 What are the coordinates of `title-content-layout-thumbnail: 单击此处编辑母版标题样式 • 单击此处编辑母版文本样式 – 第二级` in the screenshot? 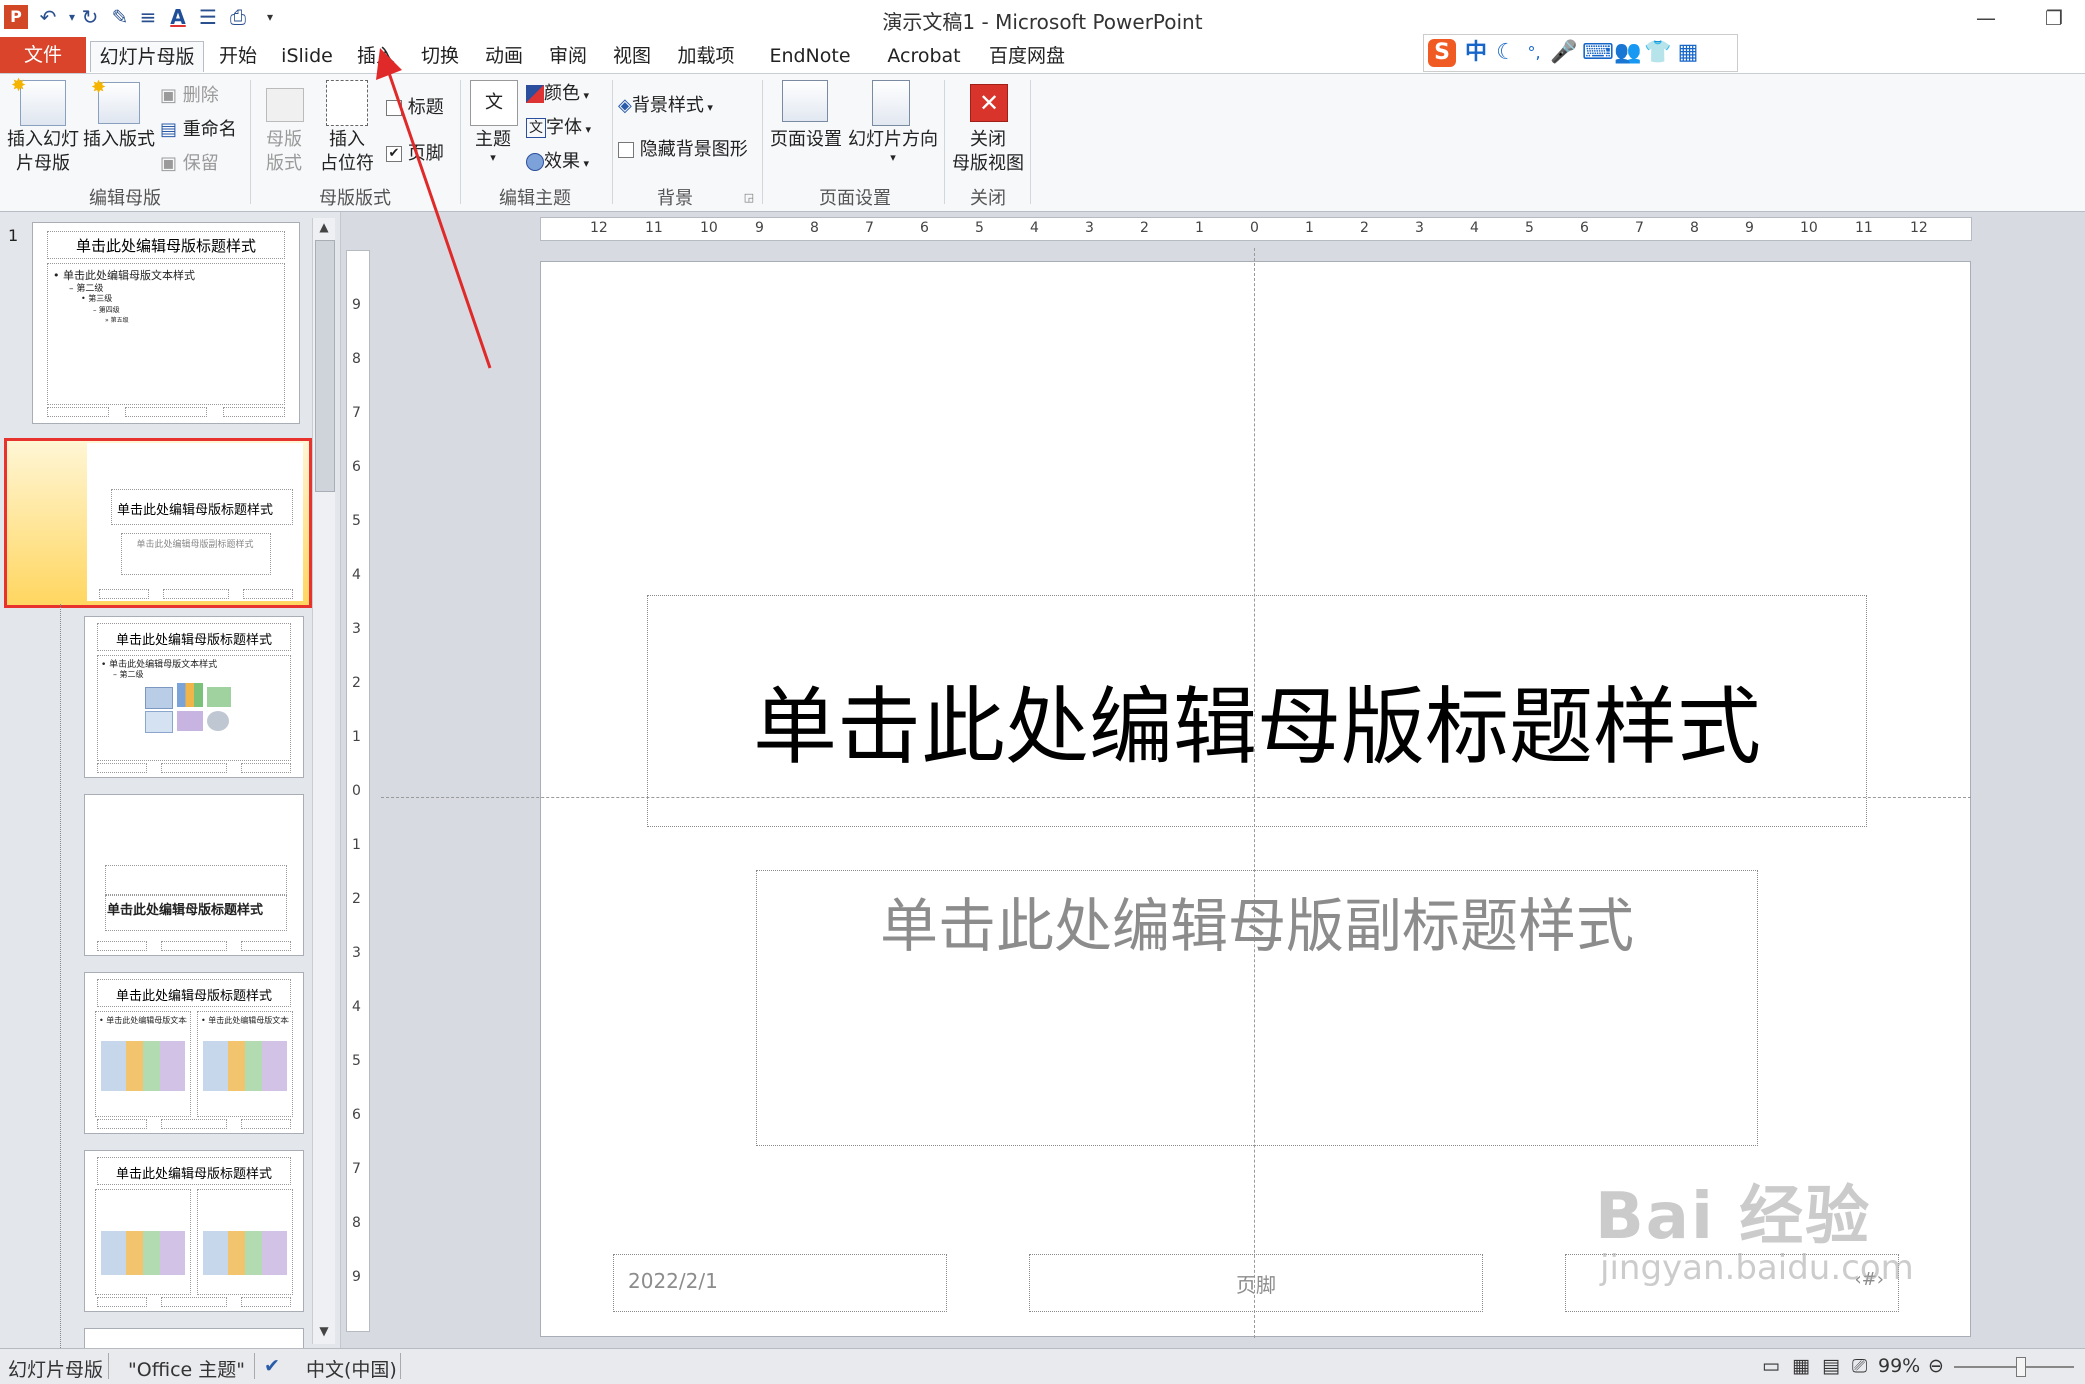 It's located at (194, 697).